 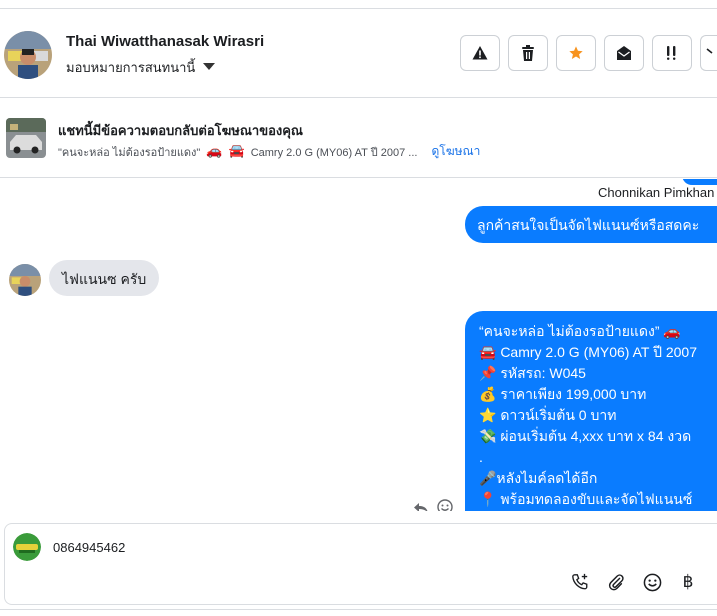 I want to click on message-composer: ฿, so click(x=360, y=564).